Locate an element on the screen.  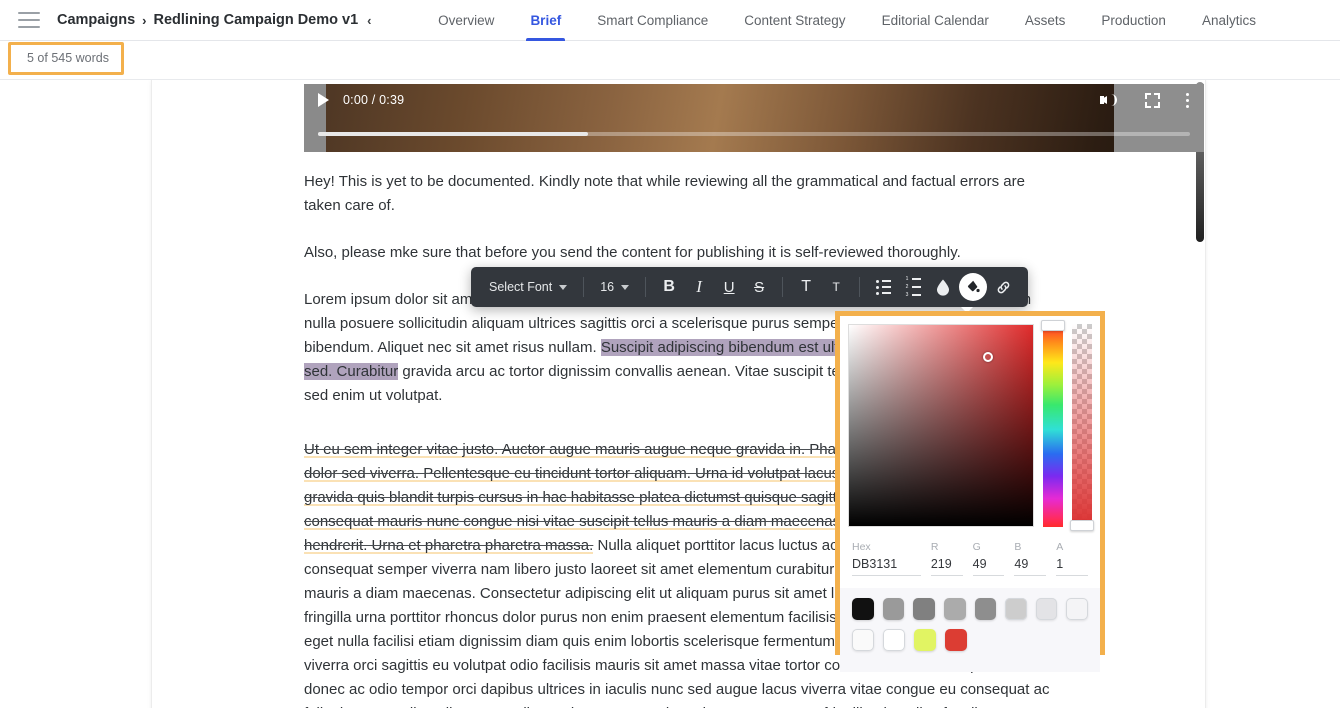
bold-button: B is located at coordinates (669, 287).